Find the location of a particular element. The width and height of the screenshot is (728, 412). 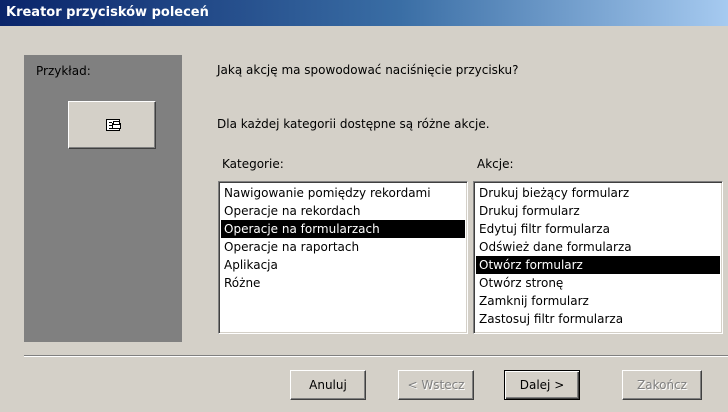

back-button: < Wstecz is located at coordinates (436, 385).